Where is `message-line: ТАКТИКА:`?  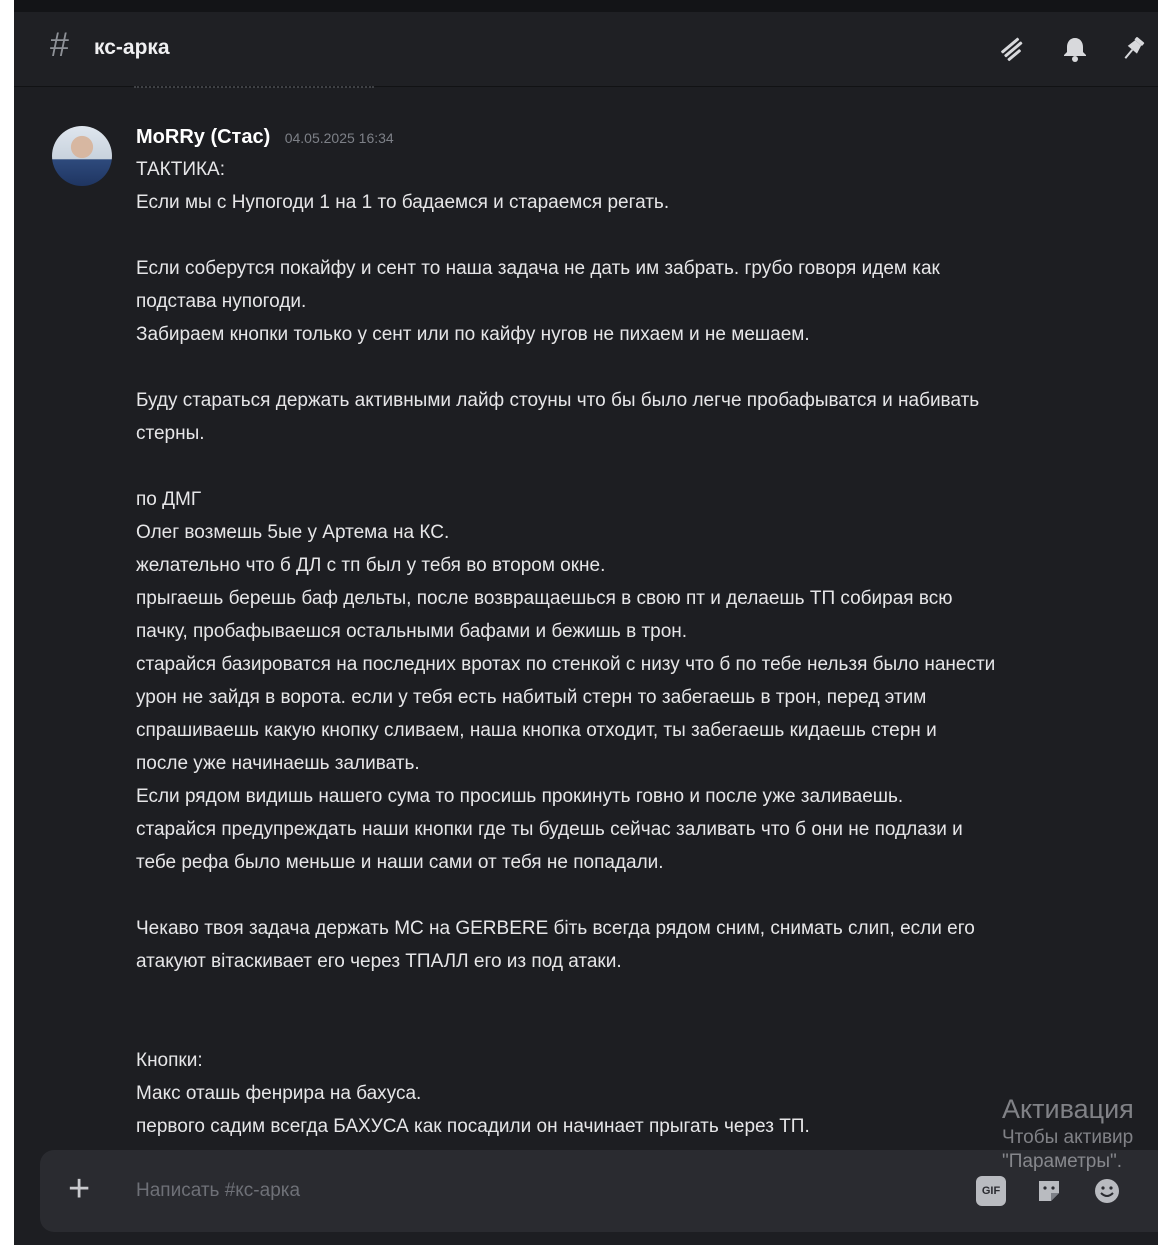 message-line: ТАКТИКА: is located at coordinates (180, 169).